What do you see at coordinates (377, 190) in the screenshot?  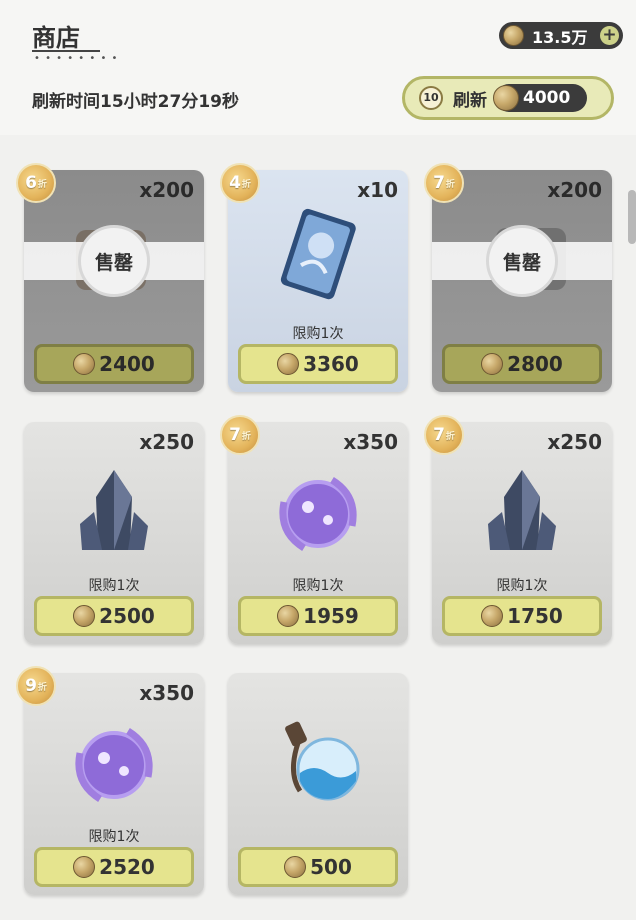 I see `item-quantity: x10` at bounding box center [377, 190].